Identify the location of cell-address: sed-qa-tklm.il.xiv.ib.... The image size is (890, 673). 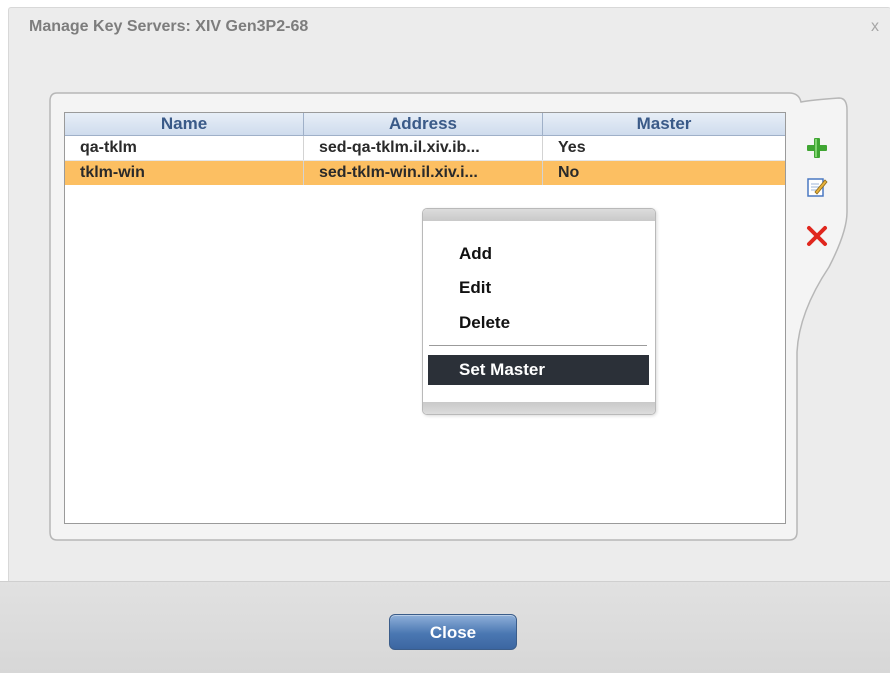
(423, 148).